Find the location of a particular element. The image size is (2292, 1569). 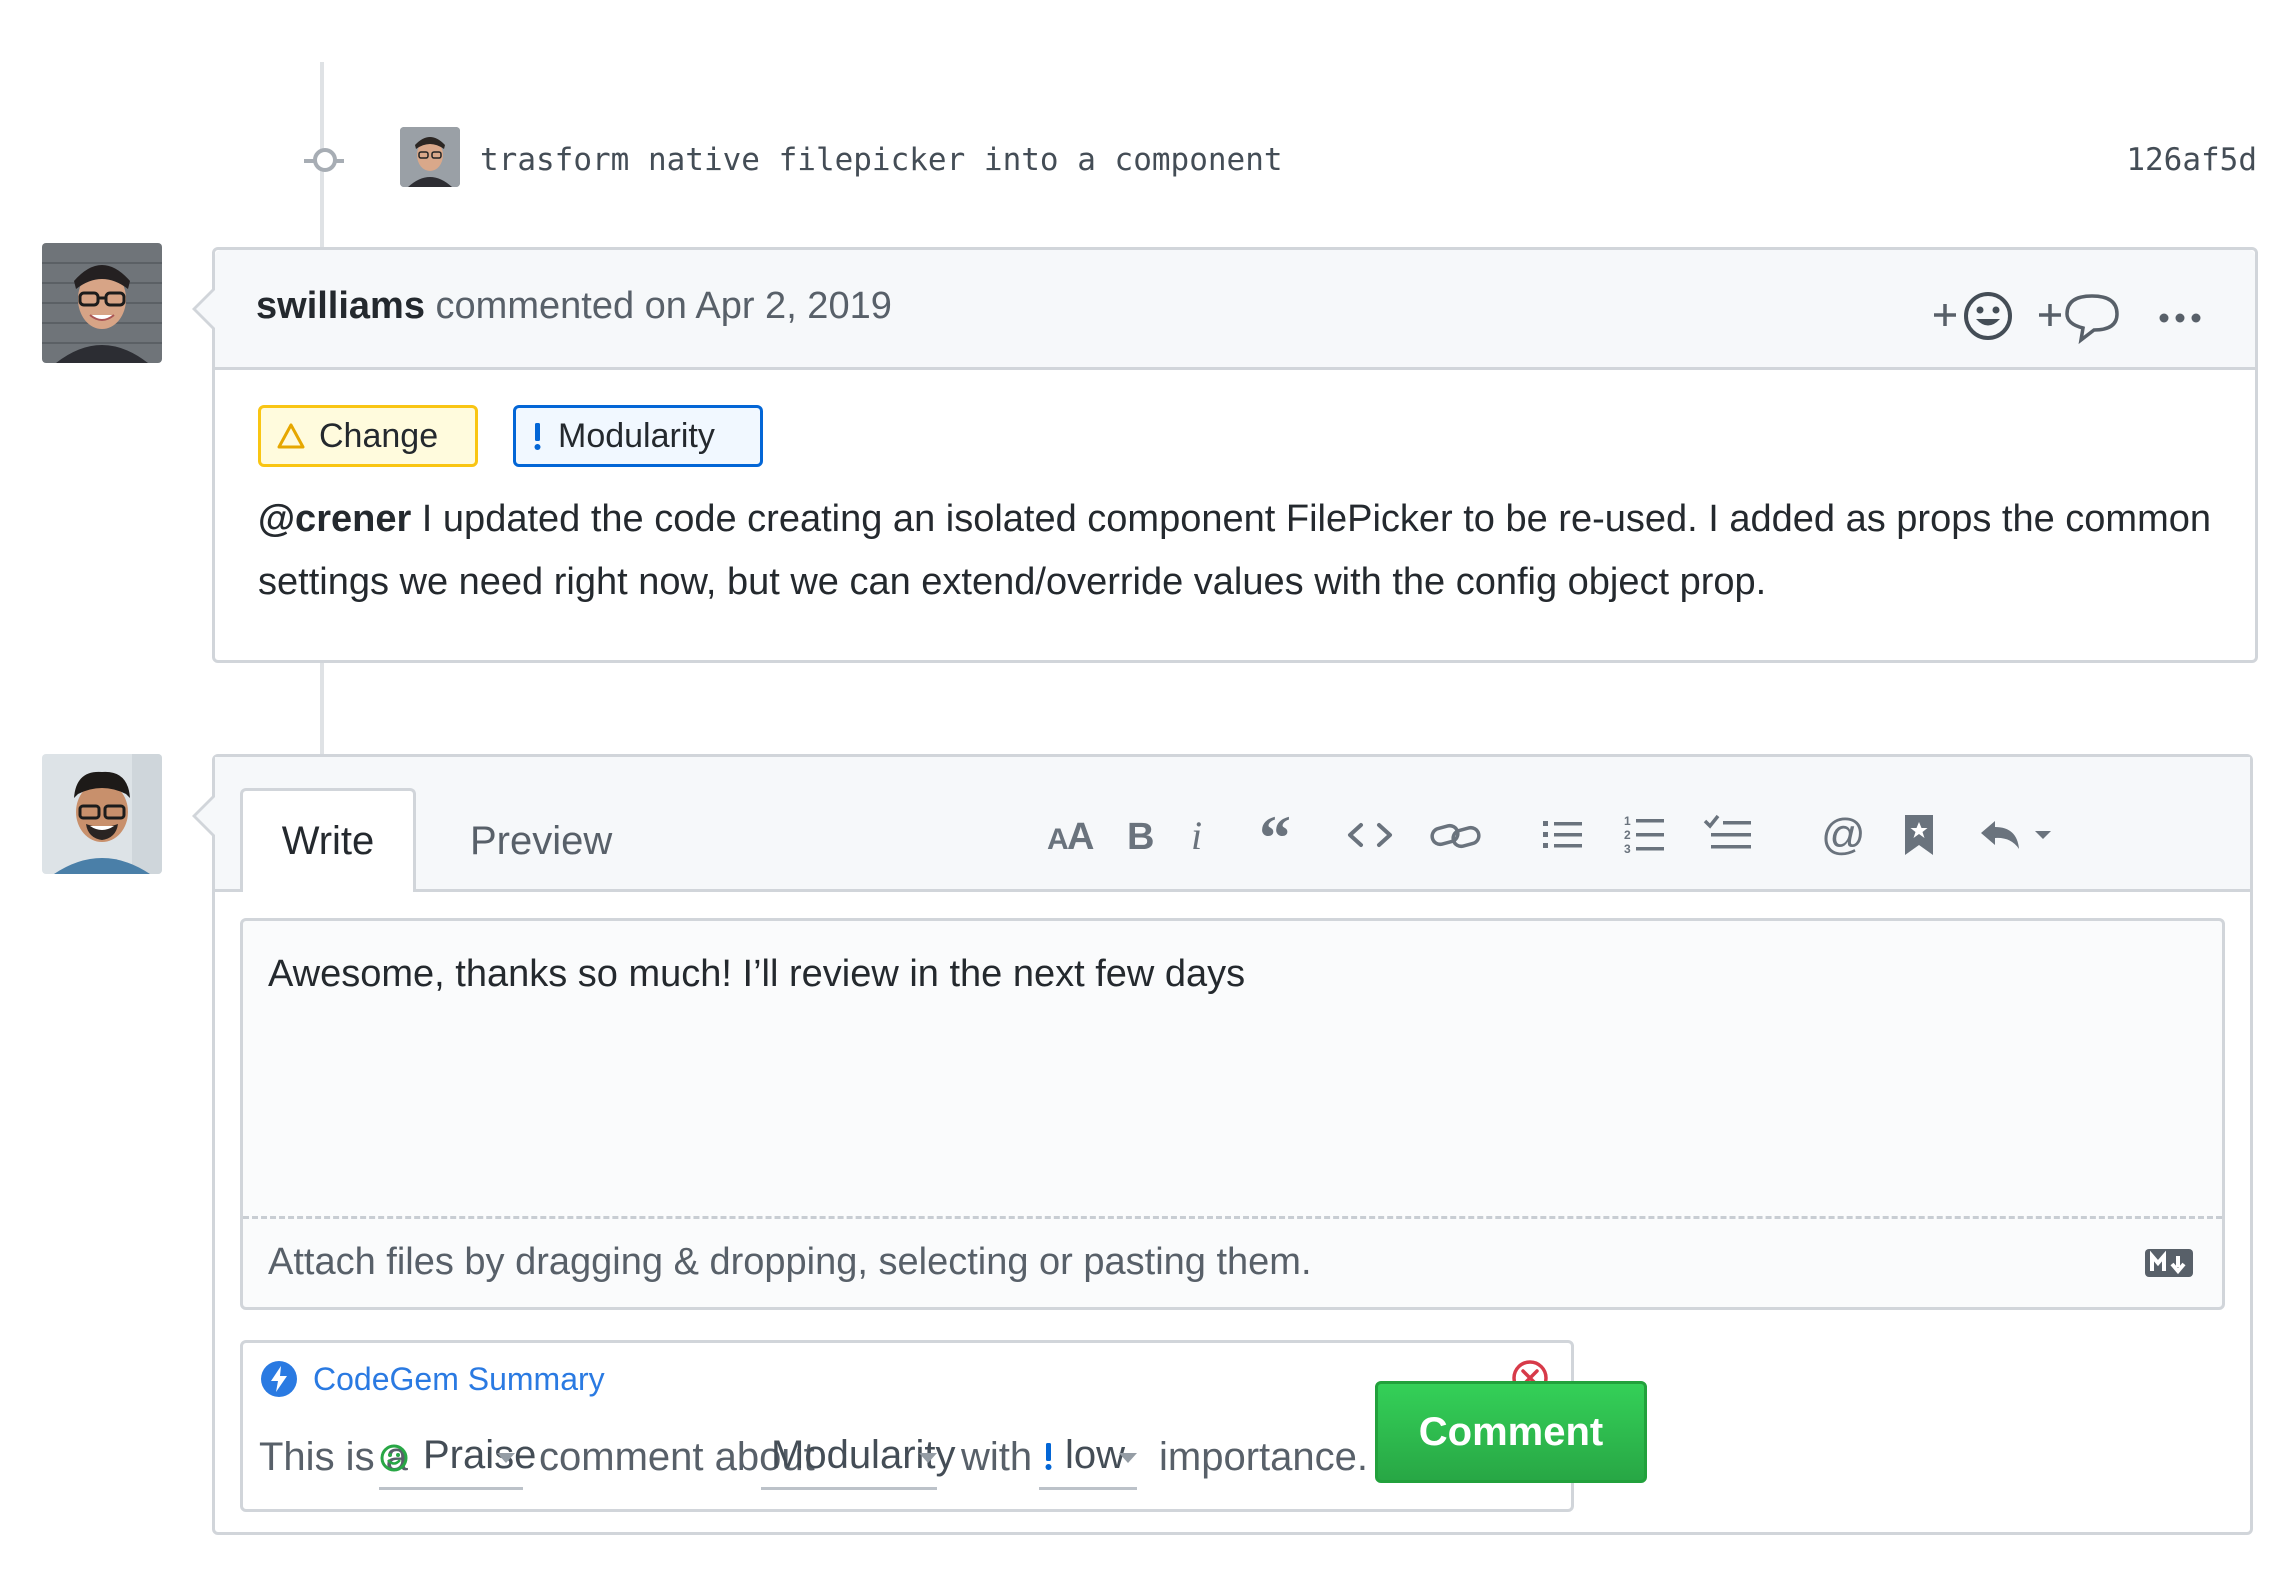

commit-node-icon is located at coordinates (325, 160).